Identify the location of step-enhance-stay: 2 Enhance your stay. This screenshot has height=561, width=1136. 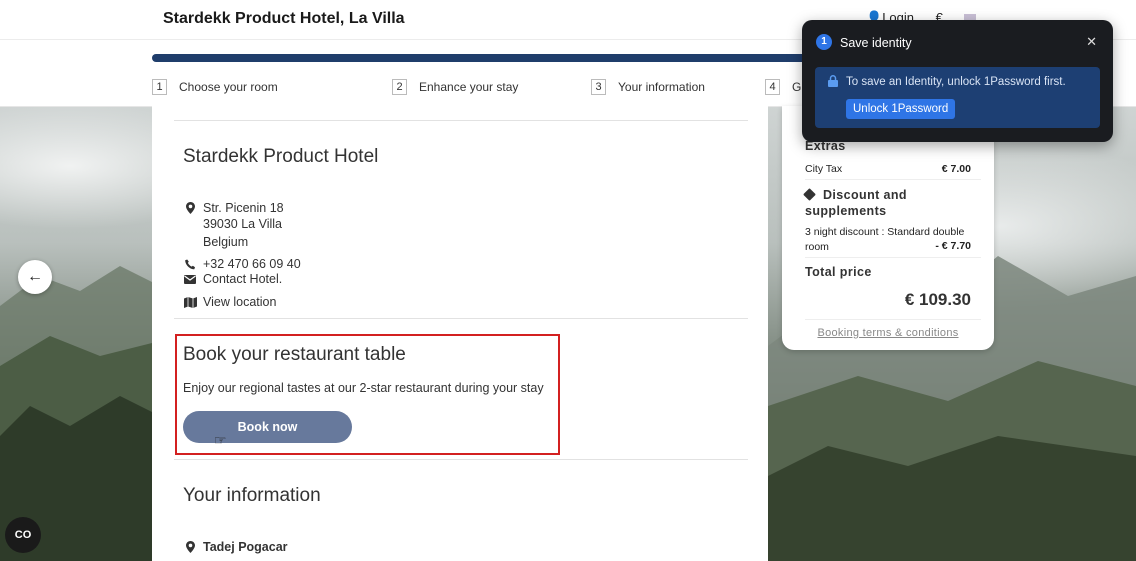
(455, 87).